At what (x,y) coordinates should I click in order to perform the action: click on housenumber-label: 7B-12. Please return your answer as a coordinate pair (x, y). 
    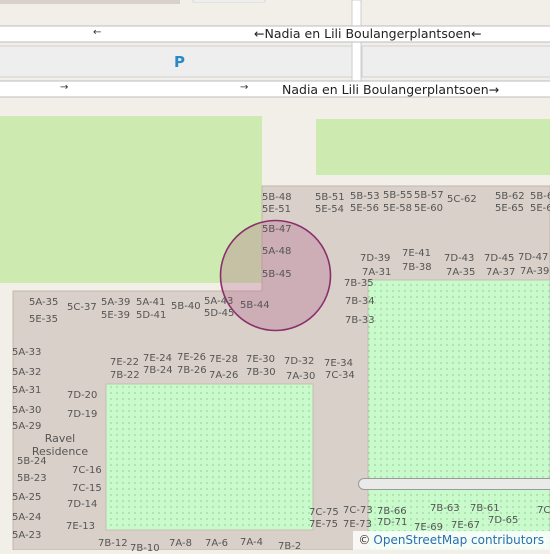
    Looking at the image, I should click on (113, 543).